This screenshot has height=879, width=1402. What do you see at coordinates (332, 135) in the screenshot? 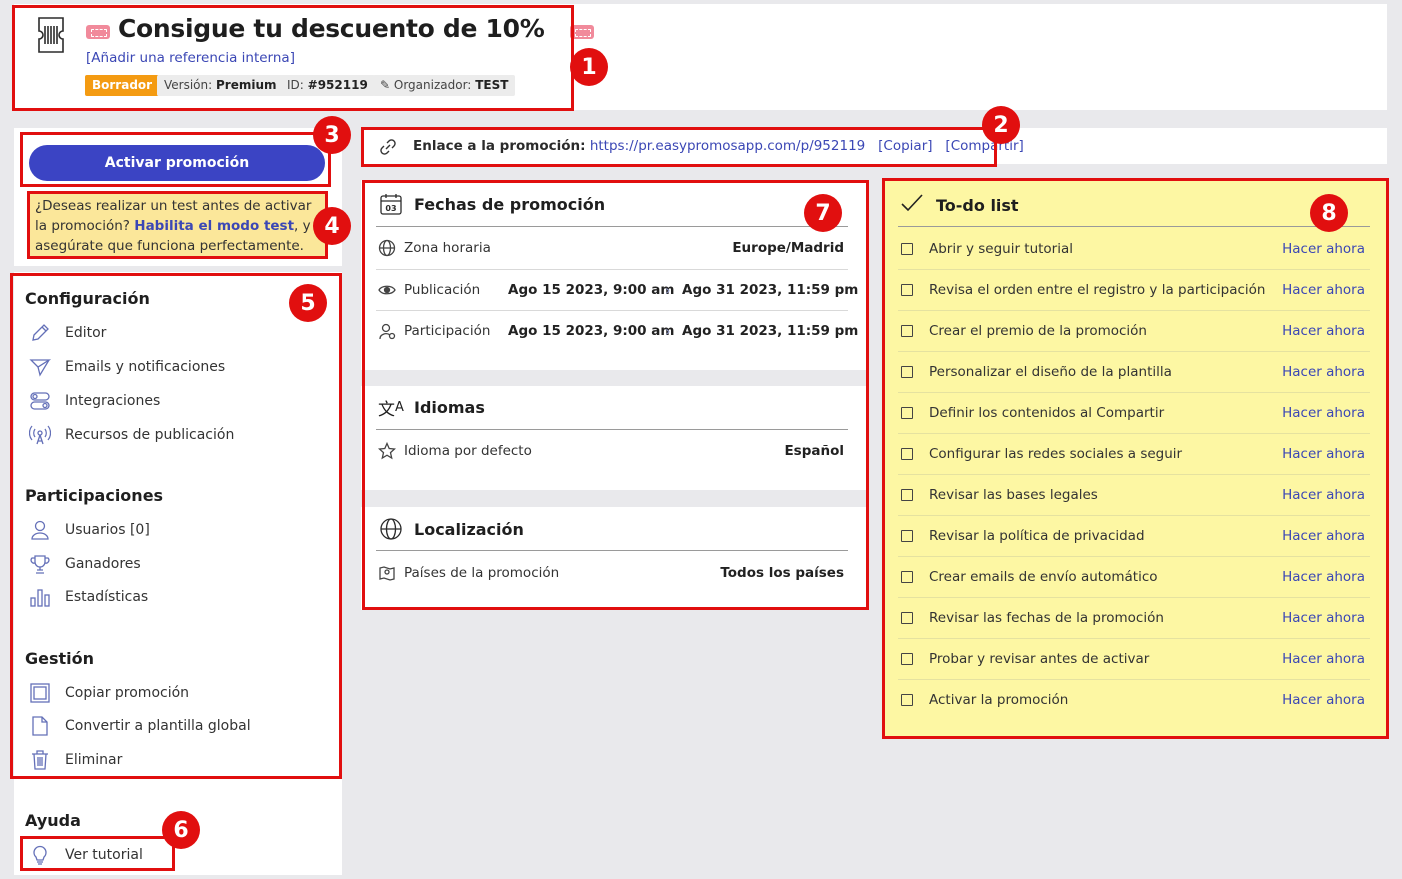
I see `annotation-badge-3: 3` at bounding box center [332, 135].